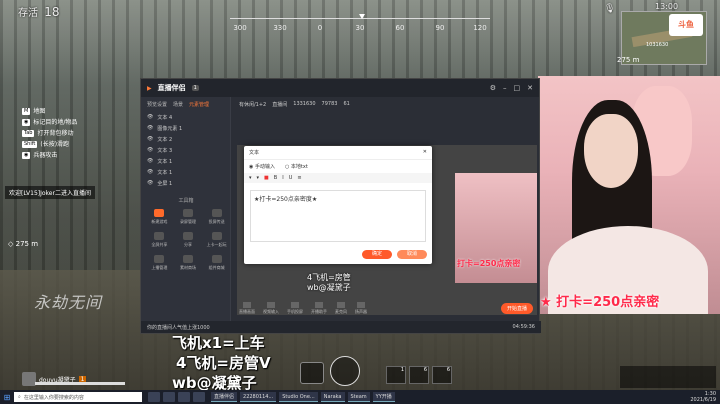 This screenshot has width=720, height=404. Describe the element at coordinates (258, 178) in the screenshot. I see `size-select: ▾` at that location.